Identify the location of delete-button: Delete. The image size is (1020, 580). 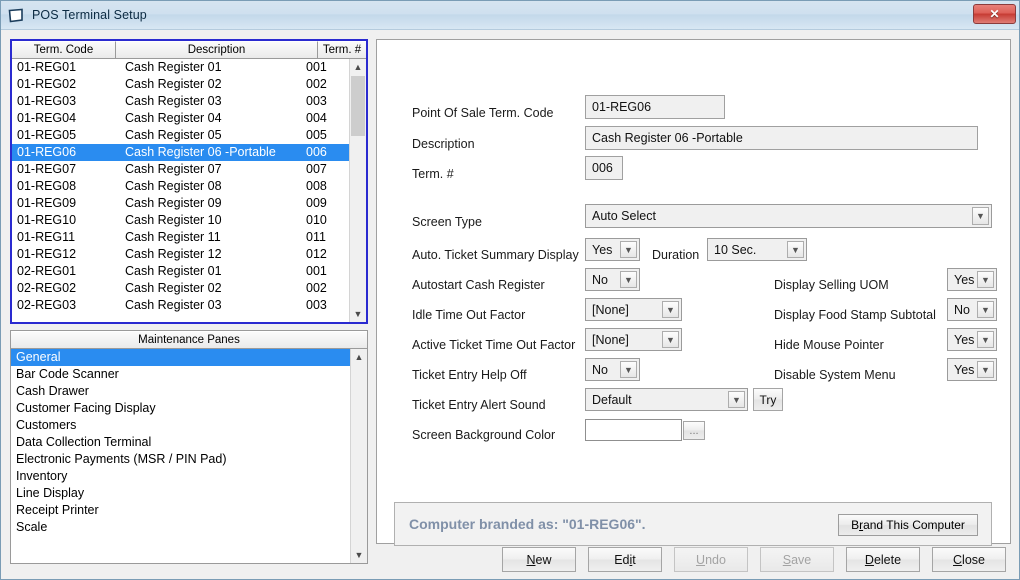
(883, 559).